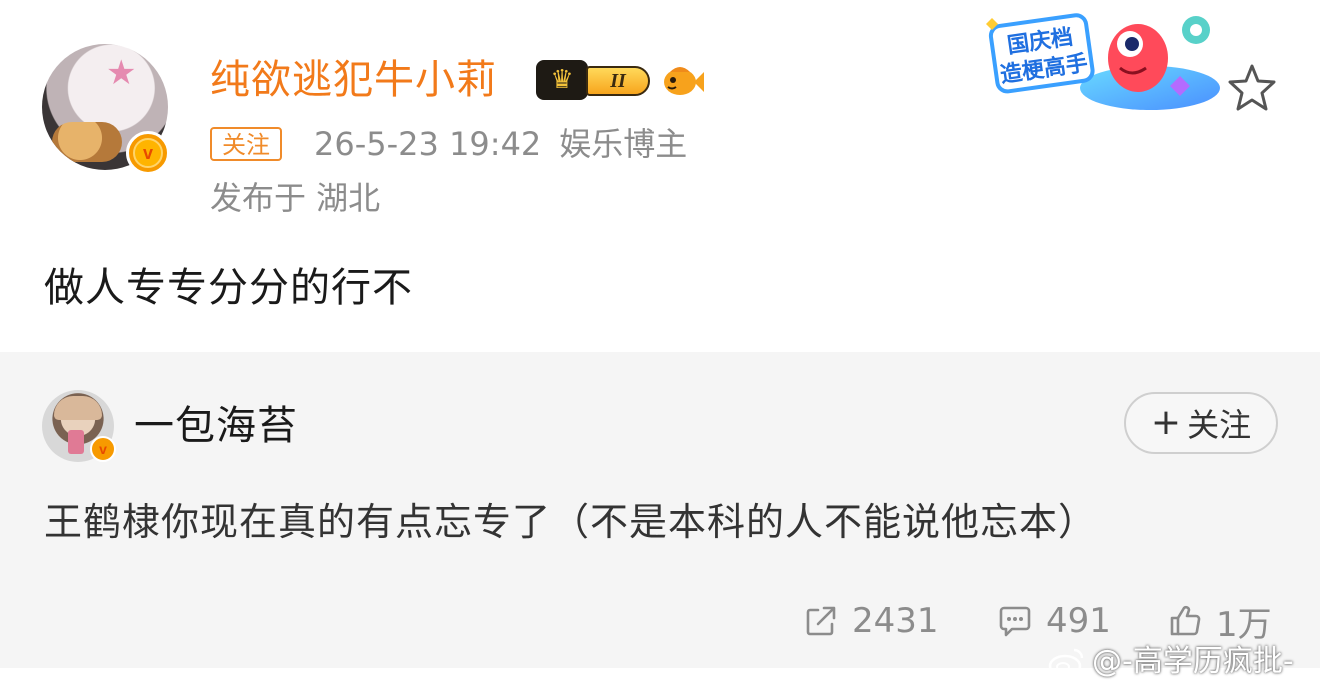  I want to click on share-button: 2431, so click(871, 621).